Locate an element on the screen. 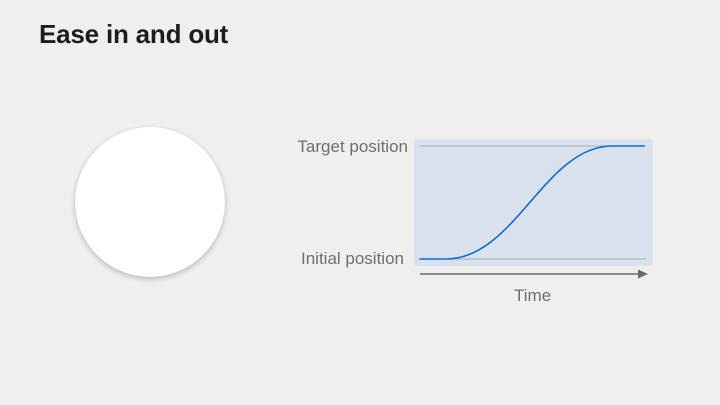  easing-diagram is located at coordinates (533, 209).